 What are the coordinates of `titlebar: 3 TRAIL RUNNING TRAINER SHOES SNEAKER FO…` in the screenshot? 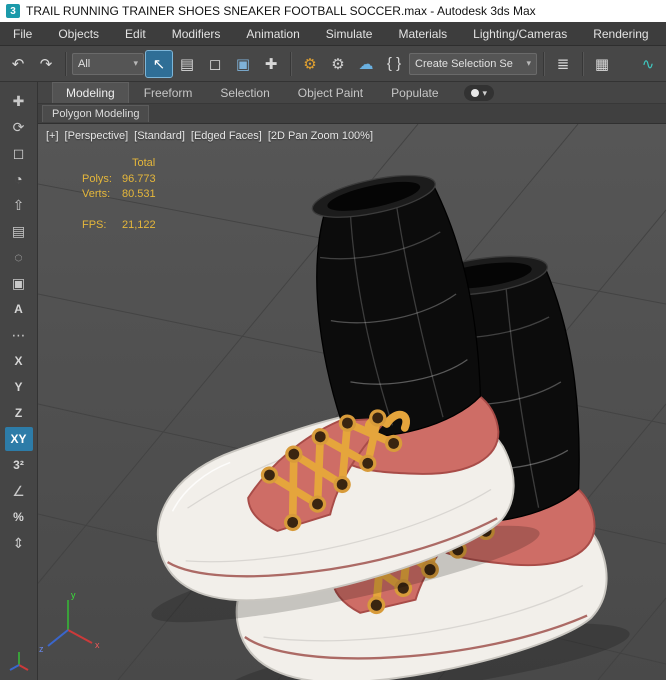 It's located at (333, 11).